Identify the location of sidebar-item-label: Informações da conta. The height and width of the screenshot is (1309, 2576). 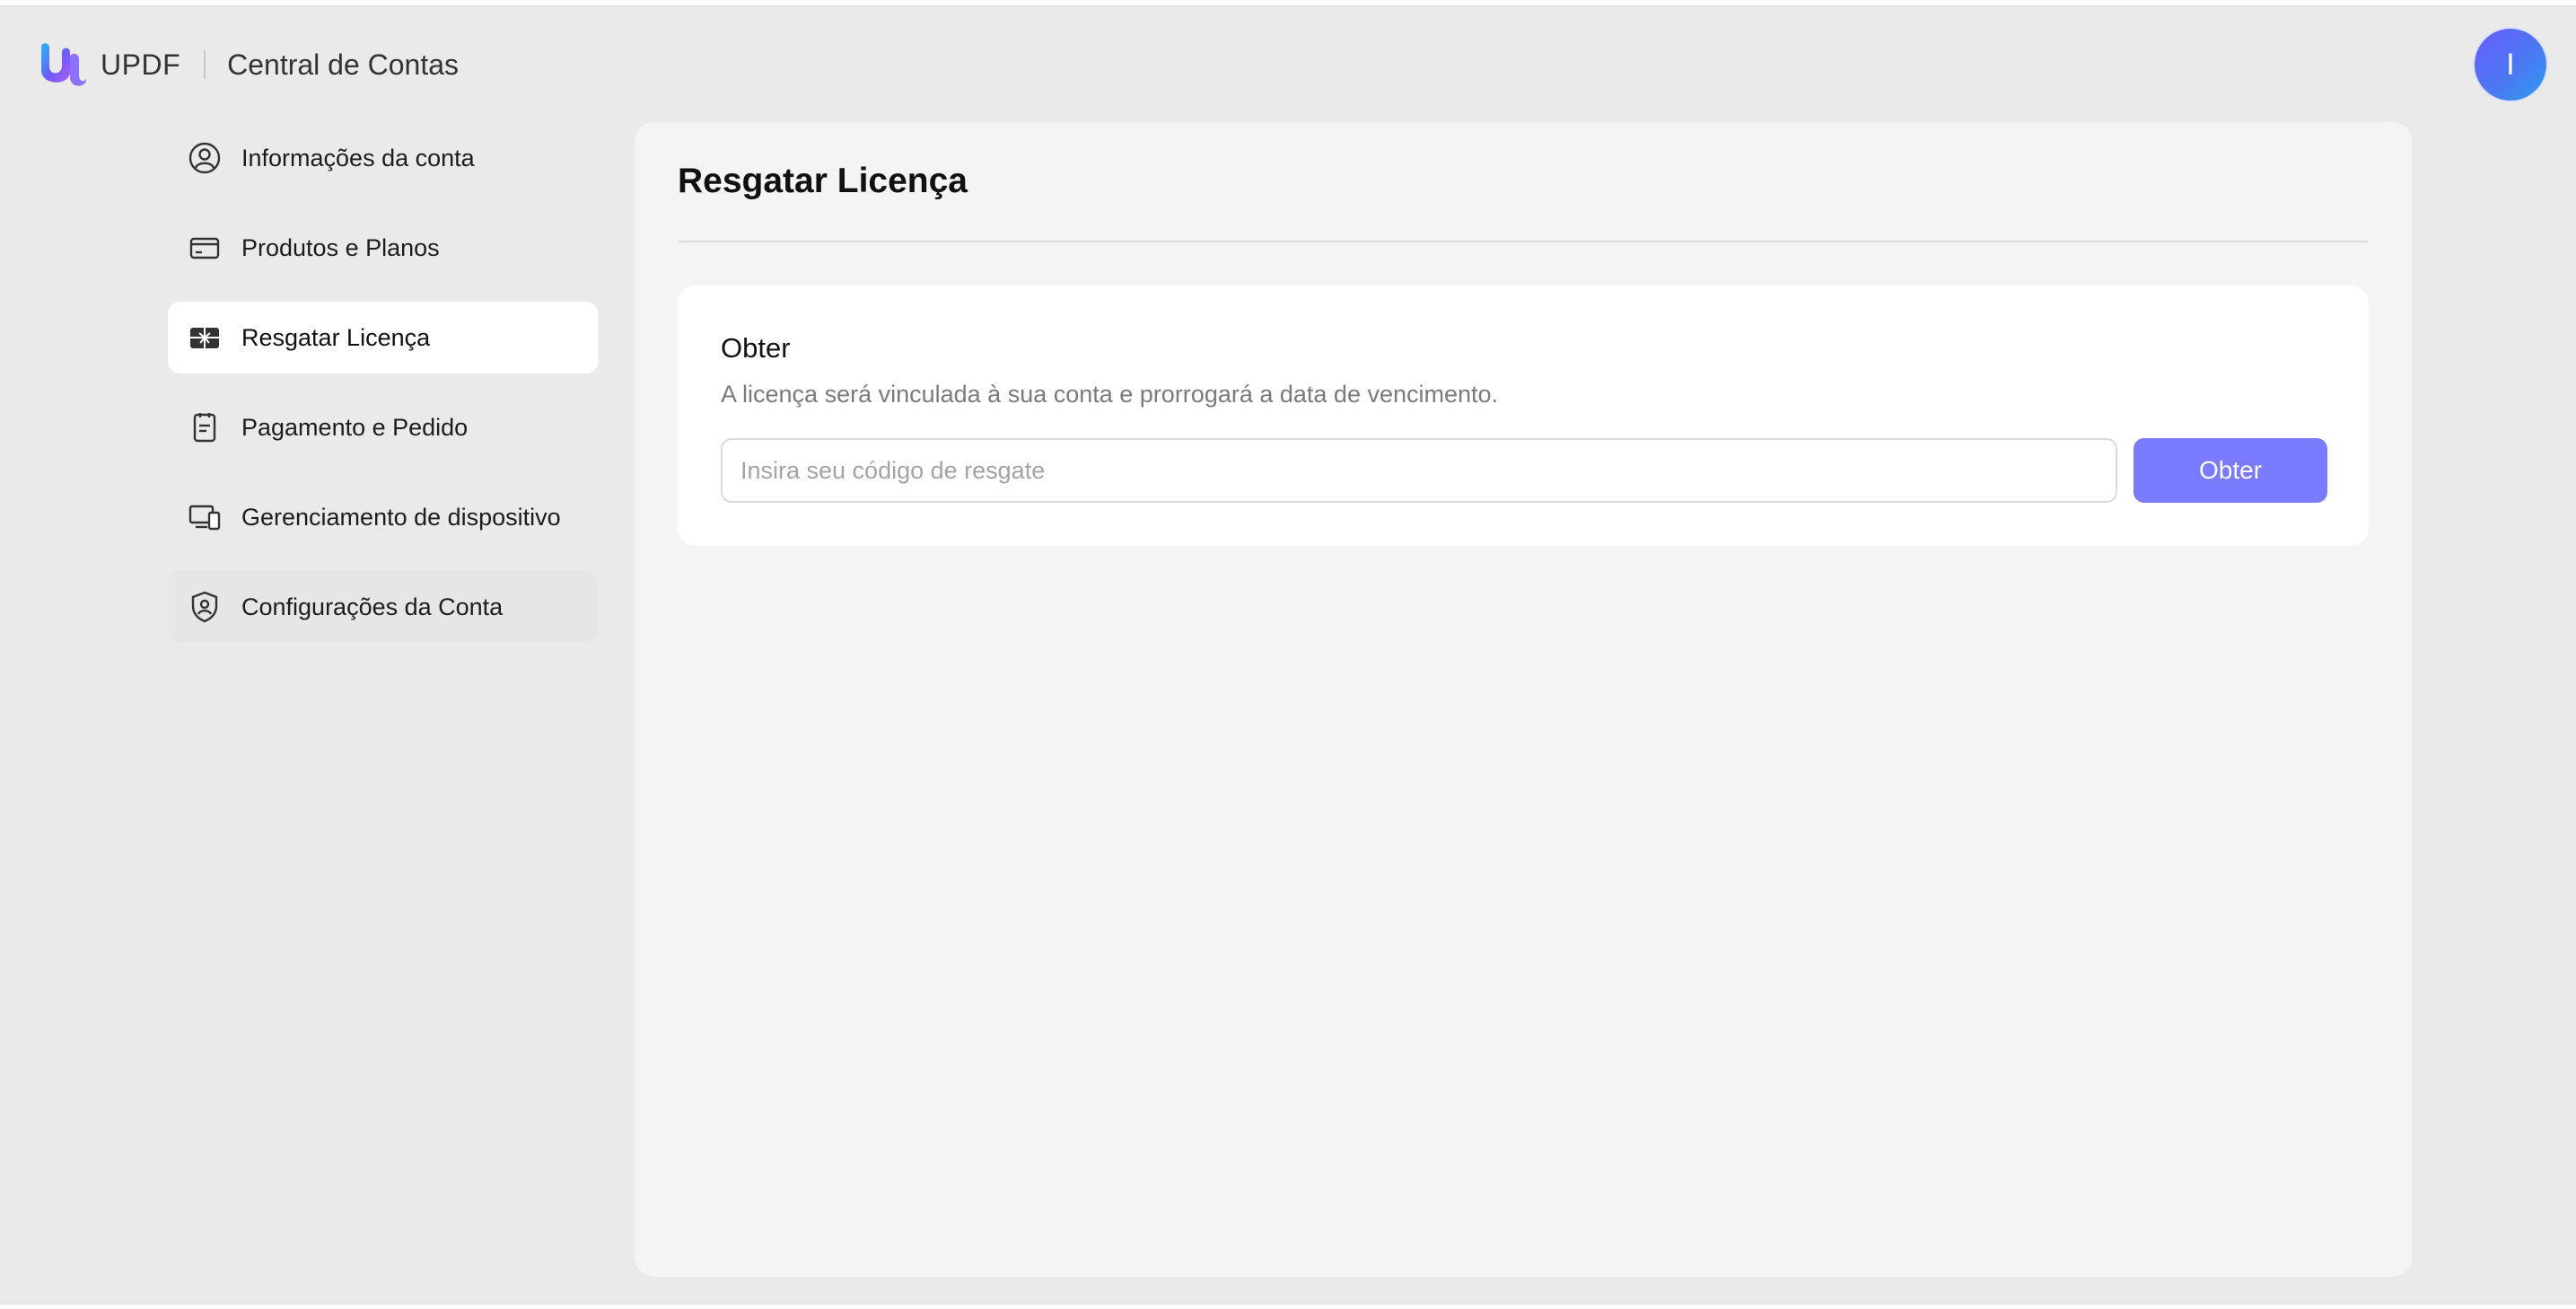
(358, 157).